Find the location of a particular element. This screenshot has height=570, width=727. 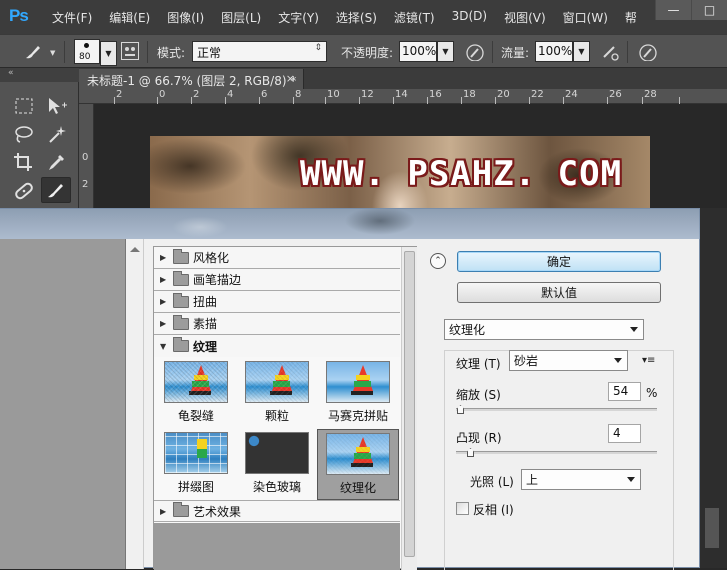

filter-label: 纹理化 is located at coordinates (357, 488).